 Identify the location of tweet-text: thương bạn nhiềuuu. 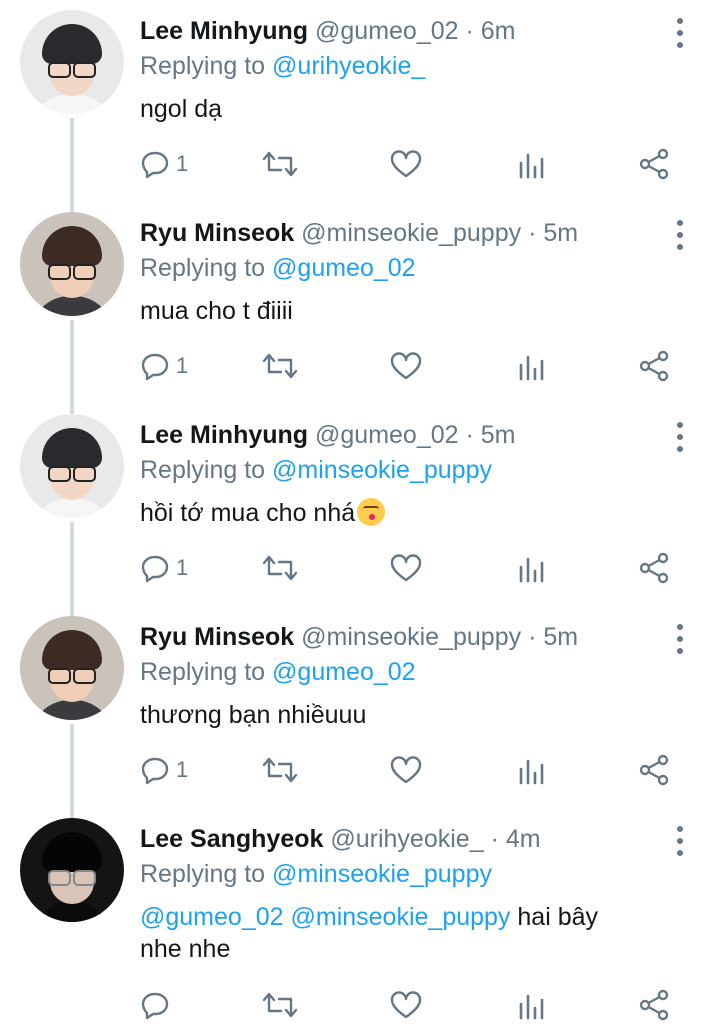
(253, 715).